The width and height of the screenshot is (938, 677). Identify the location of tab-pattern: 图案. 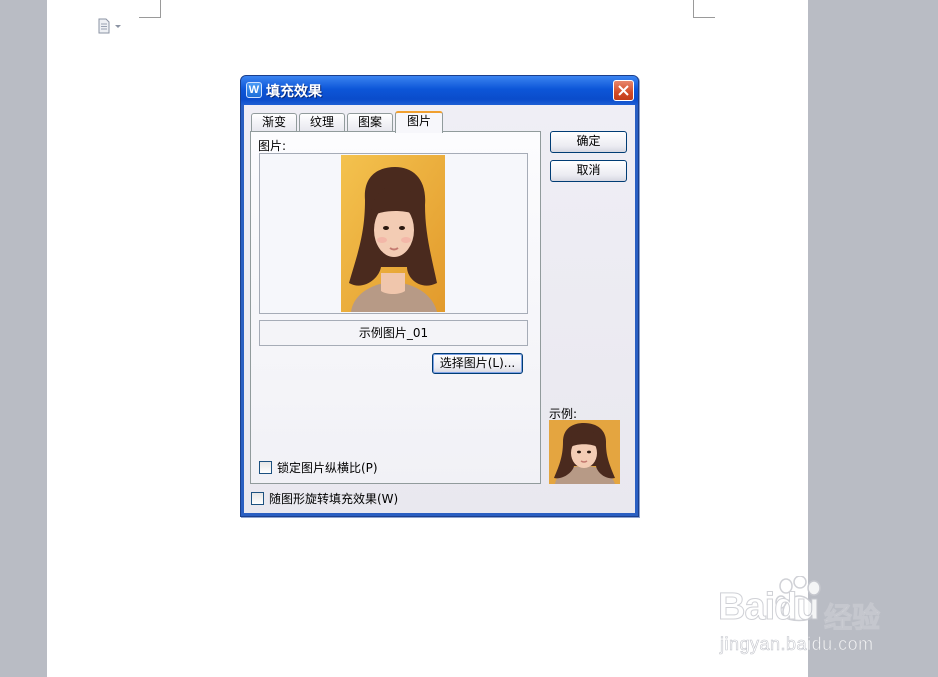
(370, 122).